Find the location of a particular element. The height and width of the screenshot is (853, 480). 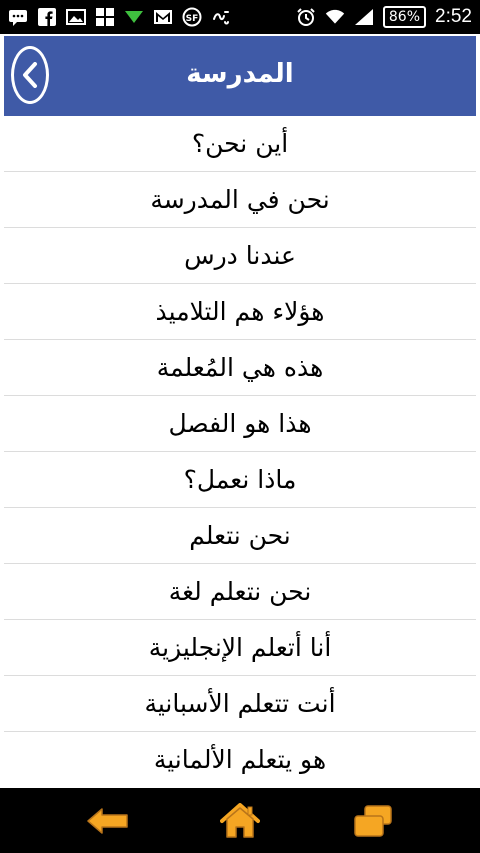

chat-icon is located at coordinates (18, 17).